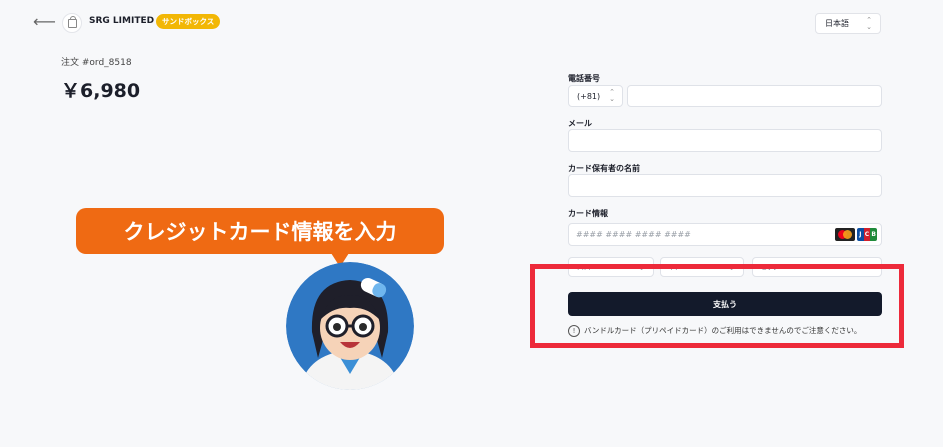 The width and height of the screenshot is (943, 447). Describe the element at coordinates (633, 234) in the screenshot. I see `card-number-placeholder: #### #### #### ####` at that location.